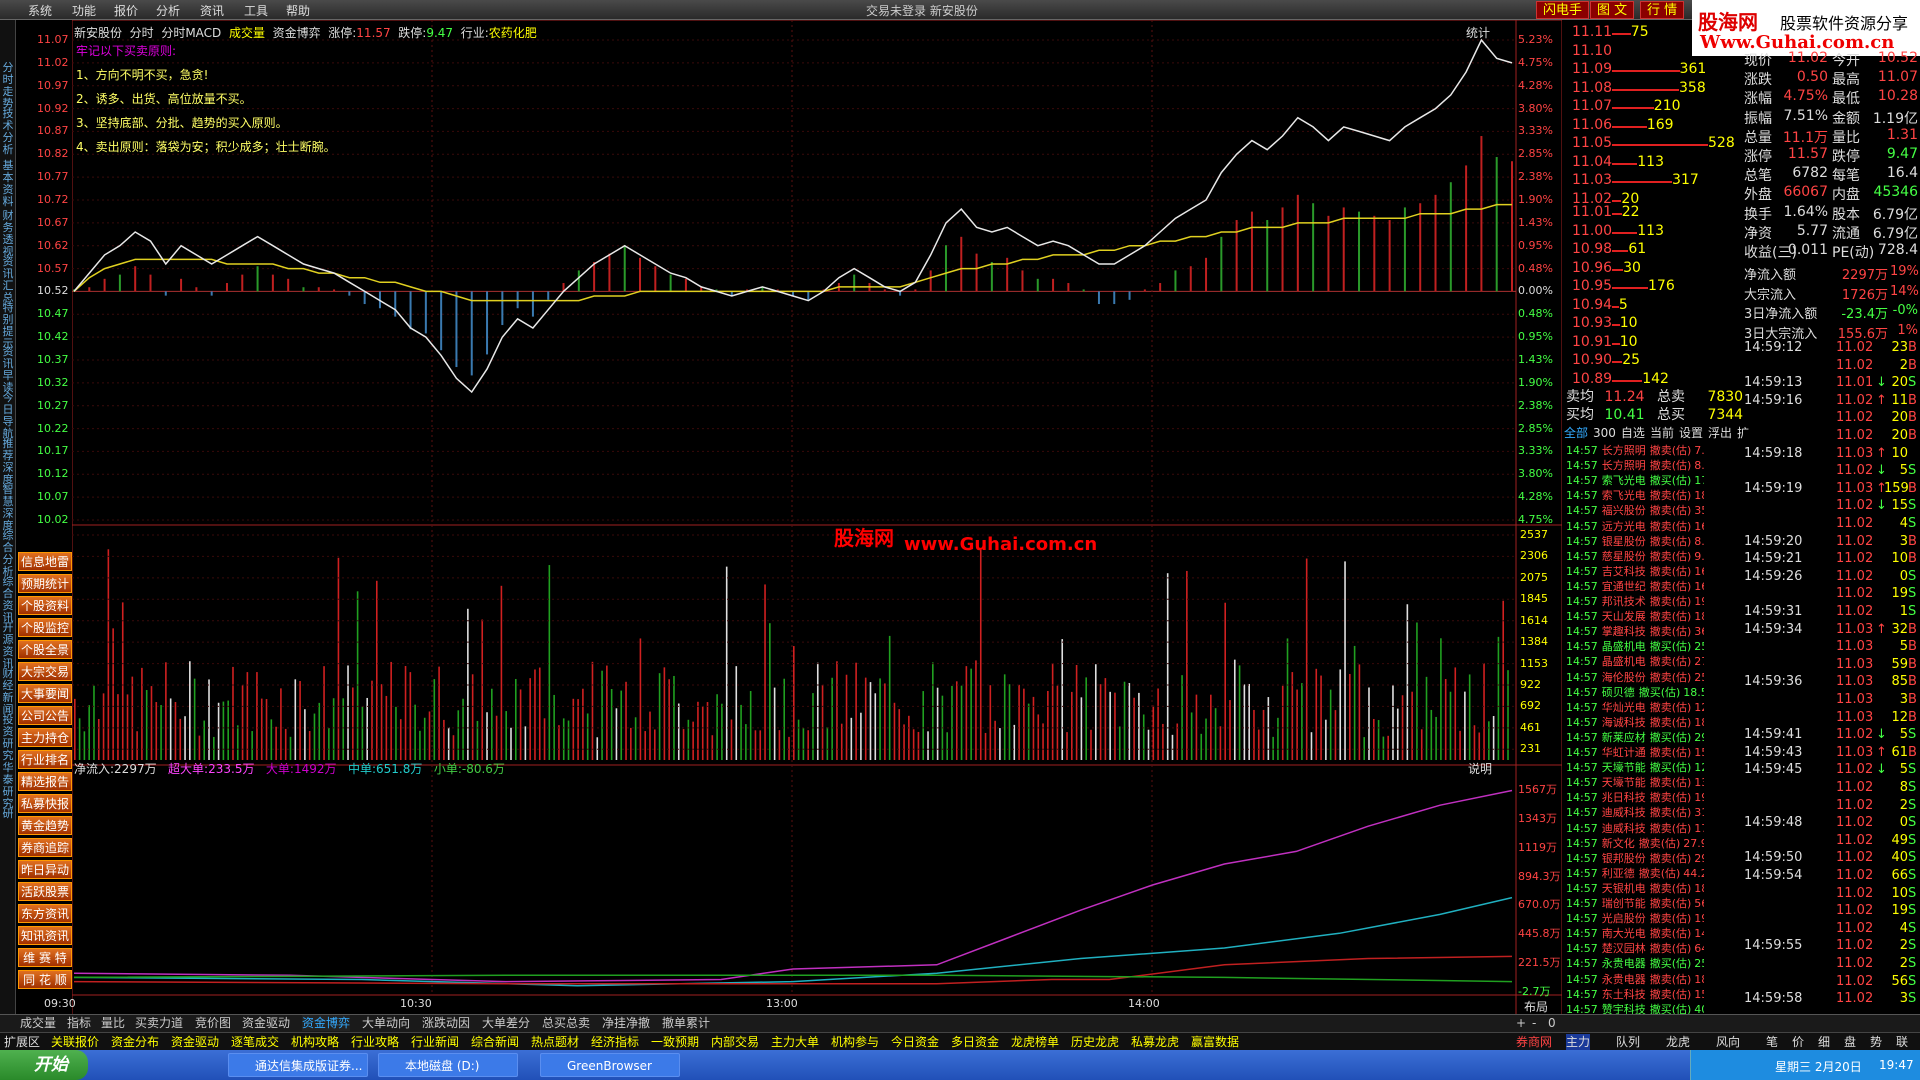  What do you see at coordinates (1637, 70) in the screenshot?
I see `orderbook-row-sell: 11.09 361` at bounding box center [1637, 70].